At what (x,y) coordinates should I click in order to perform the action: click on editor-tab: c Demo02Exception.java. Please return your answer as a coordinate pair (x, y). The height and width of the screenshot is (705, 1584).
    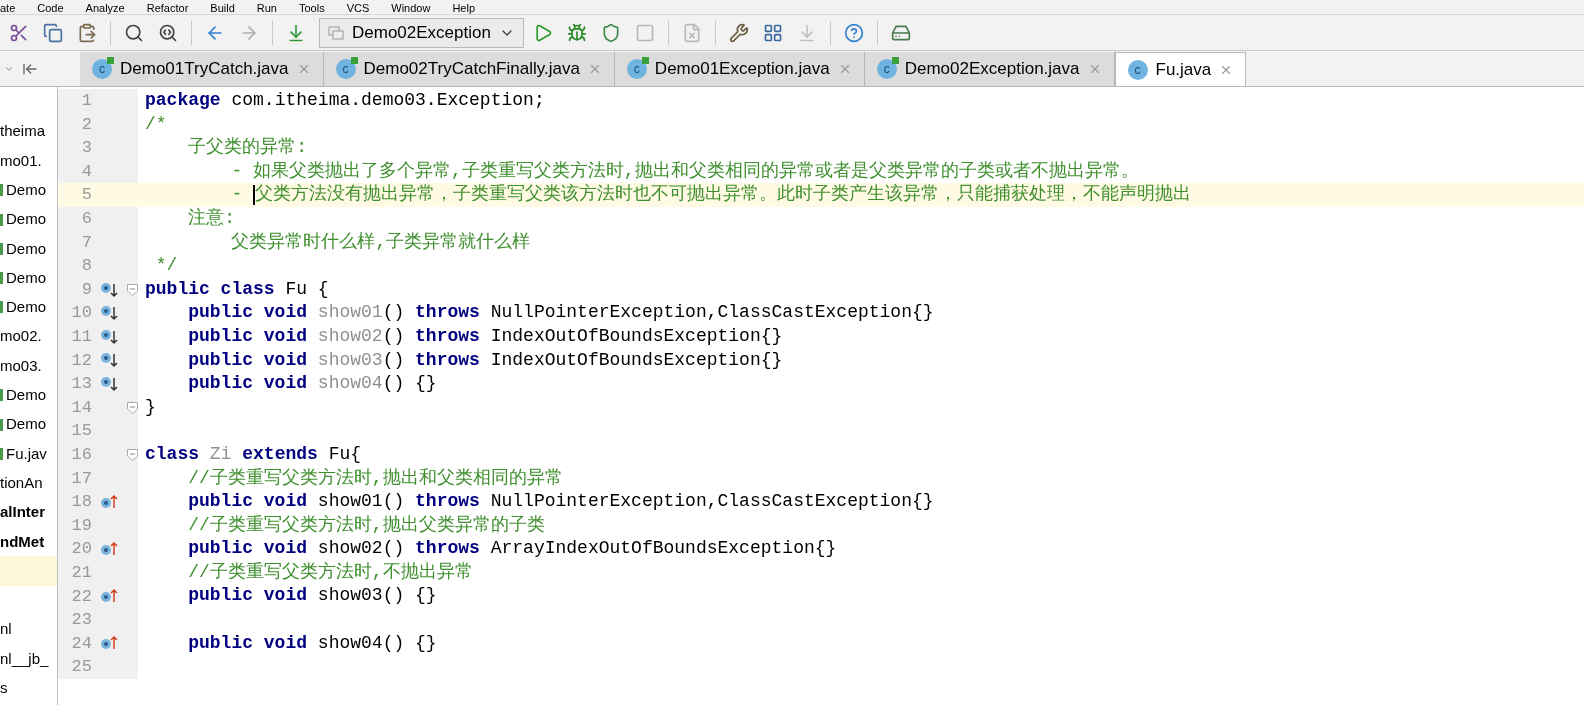
    Looking at the image, I should click on (989, 69).